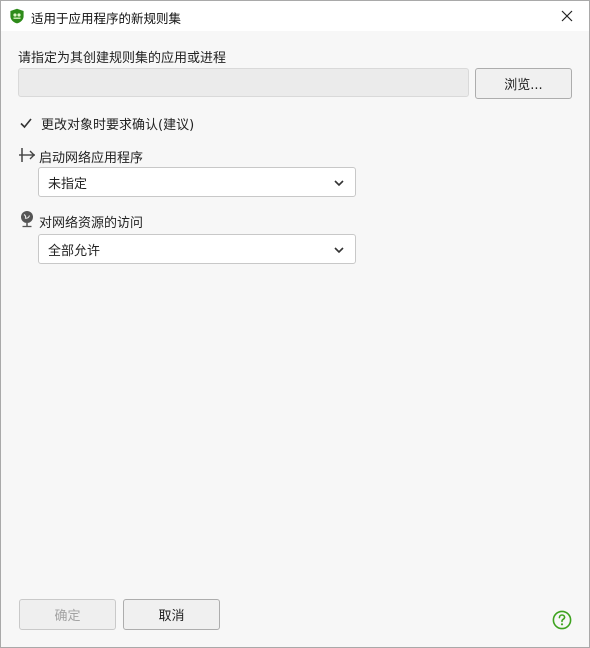  Describe the element at coordinates (122, 58) in the screenshot. I see `app-selector-label: 请指定为其创建规则集的应用或进程` at that location.